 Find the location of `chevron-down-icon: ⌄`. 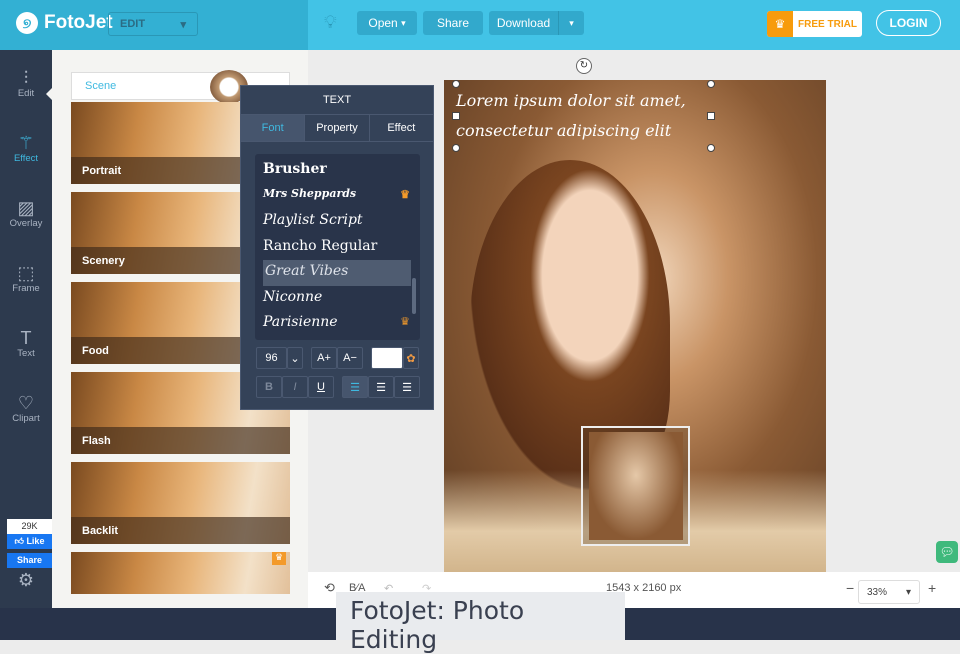

chevron-down-icon: ⌄ is located at coordinates (295, 358).